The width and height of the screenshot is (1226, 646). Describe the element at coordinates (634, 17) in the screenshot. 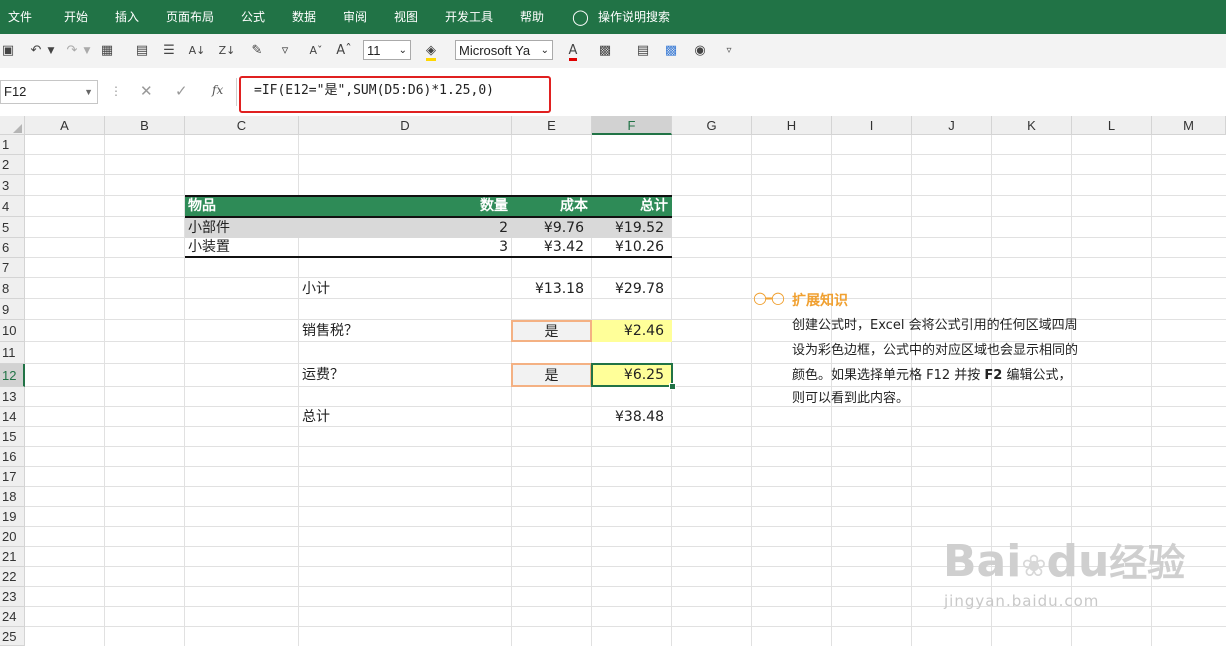

I see `tell-me-search: 操作说明搜索` at that location.